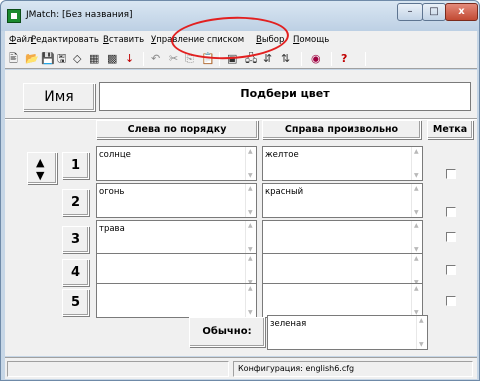 The image size is (480, 381). I want to click on scroll-up-icon: ▲, so click(40, 162).